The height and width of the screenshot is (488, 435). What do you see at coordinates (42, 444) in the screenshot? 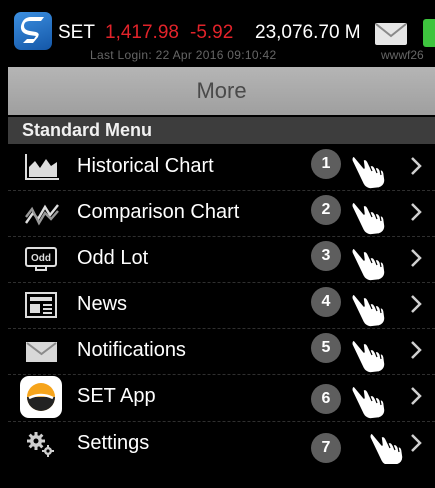
I see `gear-icon` at bounding box center [42, 444].